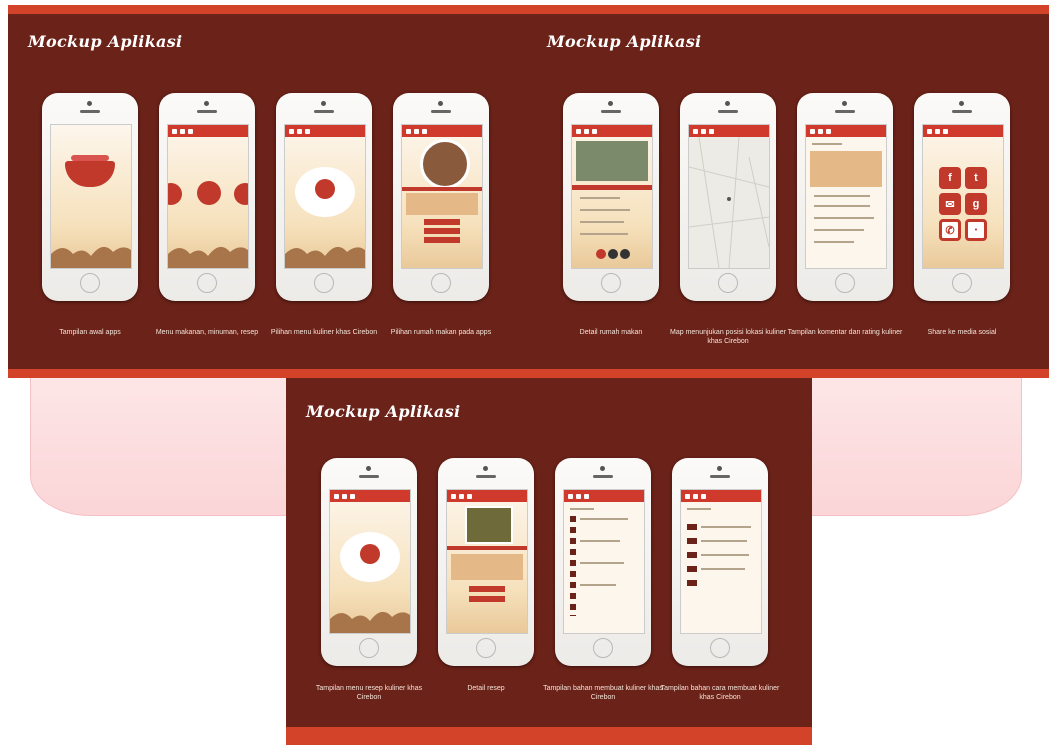 The width and height of the screenshot is (1050, 745). What do you see at coordinates (90, 174) in the screenshot?
I see `logo-image` at bounding box center [90, 174].